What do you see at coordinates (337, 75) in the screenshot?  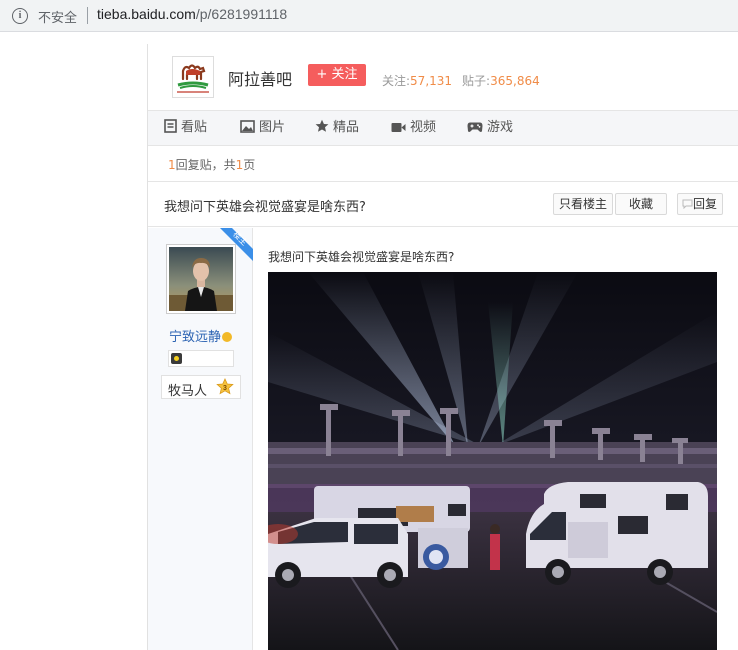 I see `follow-button: + 关注` at bounding box center [337, 75].